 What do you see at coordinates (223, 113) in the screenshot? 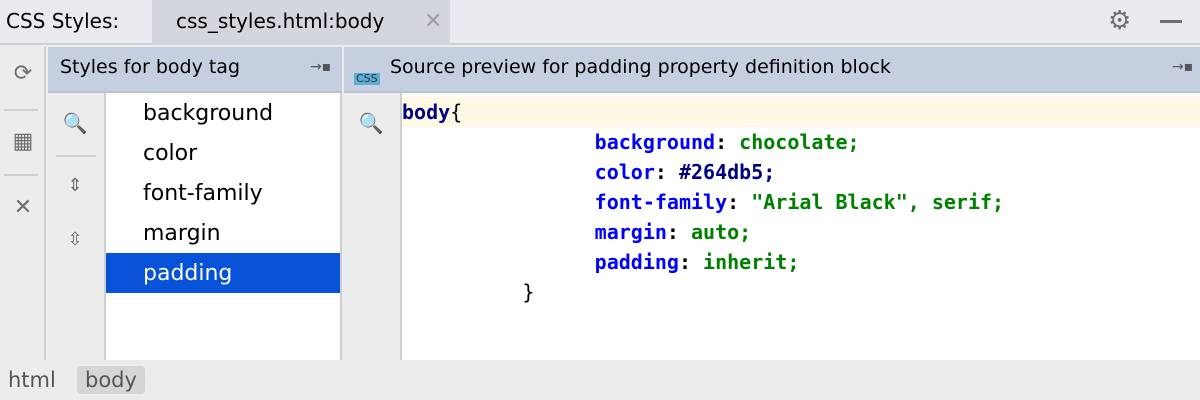
I see `list-item: background` at bounding box center [223, 113].